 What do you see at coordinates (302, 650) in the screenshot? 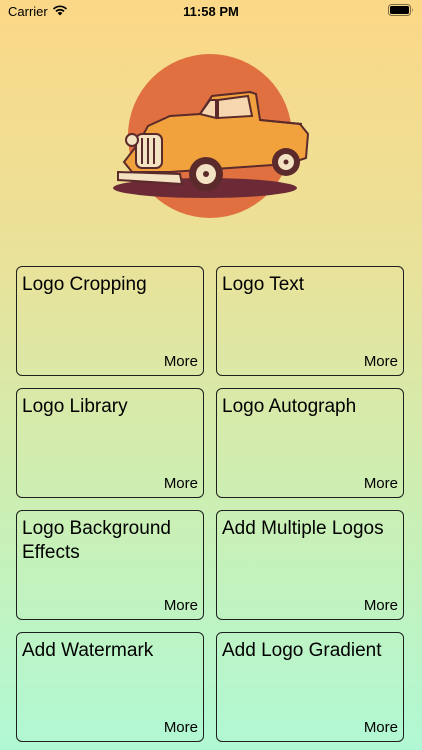
I see `feature-card-title: Add Logo Gradient` at bounding box center [302, 650].